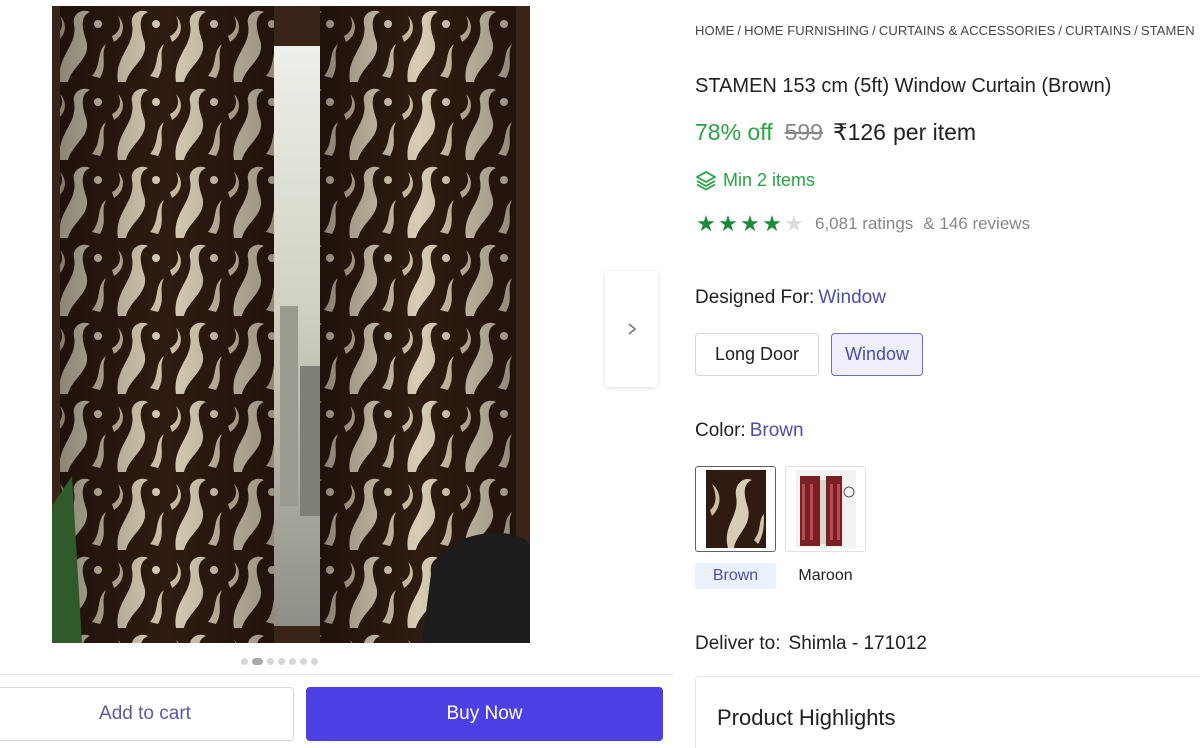  What do you see at coordinates (877, 354) in the screenshot?
I see `designed-for-option-window: Window` at bounding box center [877, 354].